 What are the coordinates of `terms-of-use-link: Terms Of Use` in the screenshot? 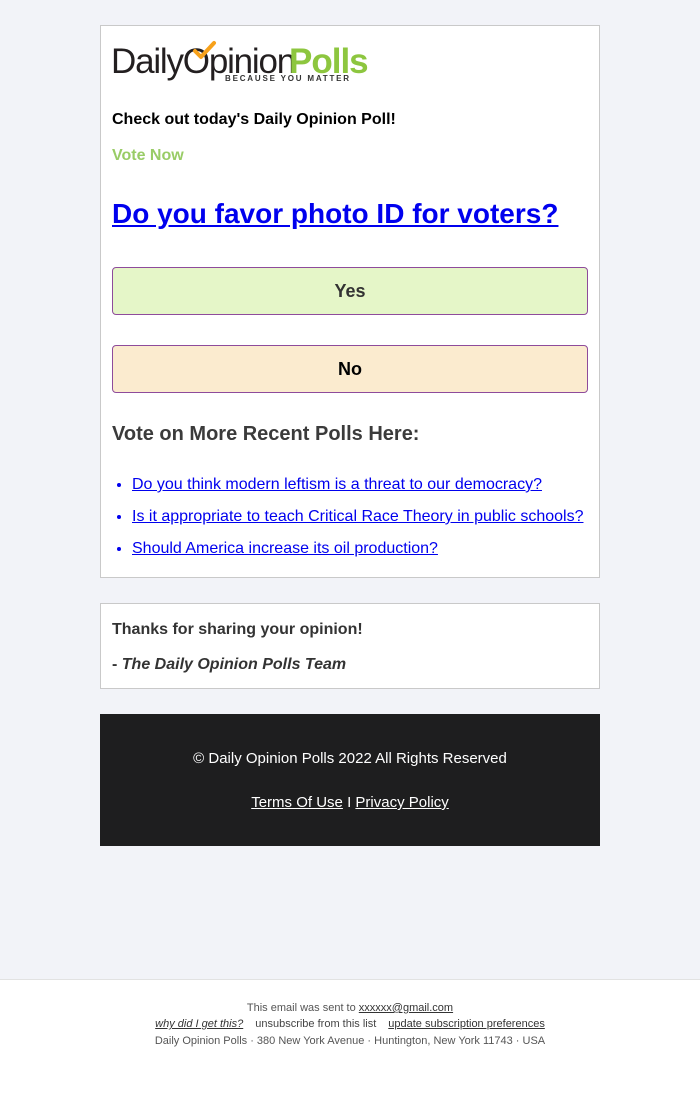 It's located at (297, 802).